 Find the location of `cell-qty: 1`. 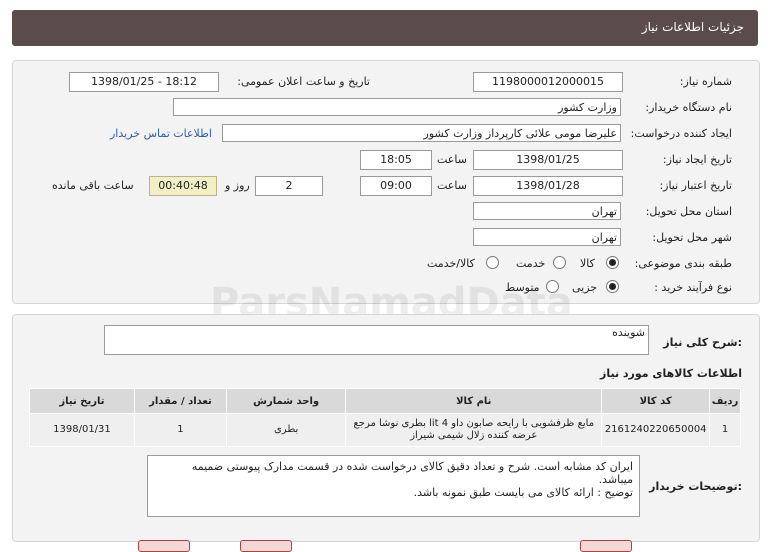

cell-qty: 1 is located at coordinates (180, 430).